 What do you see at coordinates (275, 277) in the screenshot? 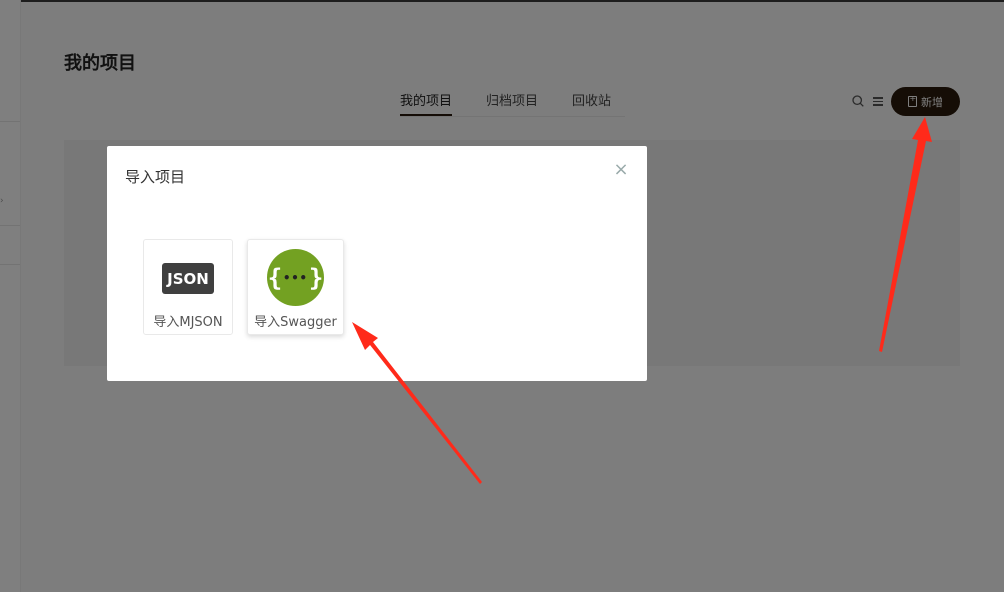
I see `swagger-brace-left: {` at bounding box center [275, 277].